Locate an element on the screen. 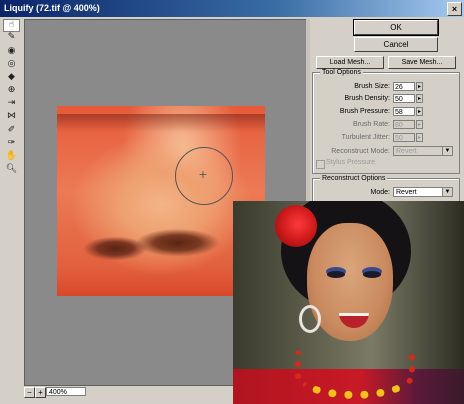 This screenshot has height=404, width=464. brush-rate-label: Brush Rate: is located at coordinates (371, 124).